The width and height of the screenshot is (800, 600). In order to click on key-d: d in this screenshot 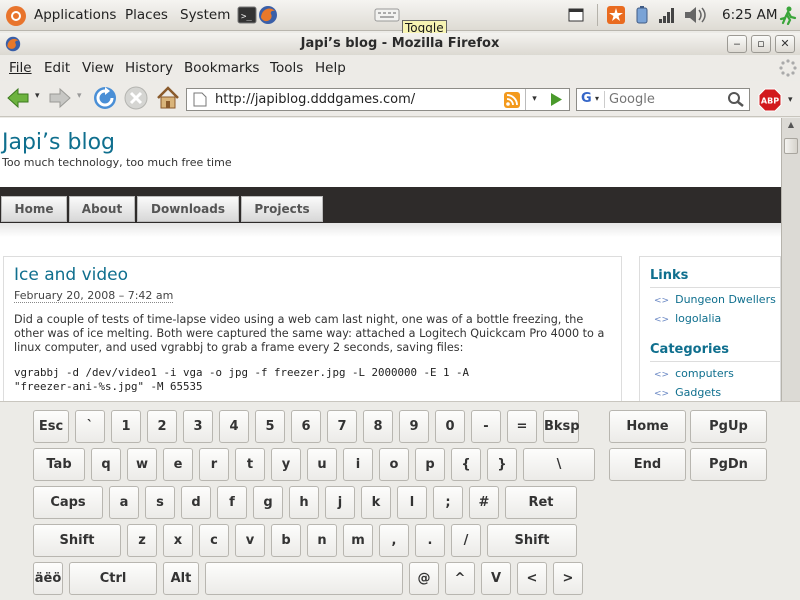, I will do `click(196, 502)`.